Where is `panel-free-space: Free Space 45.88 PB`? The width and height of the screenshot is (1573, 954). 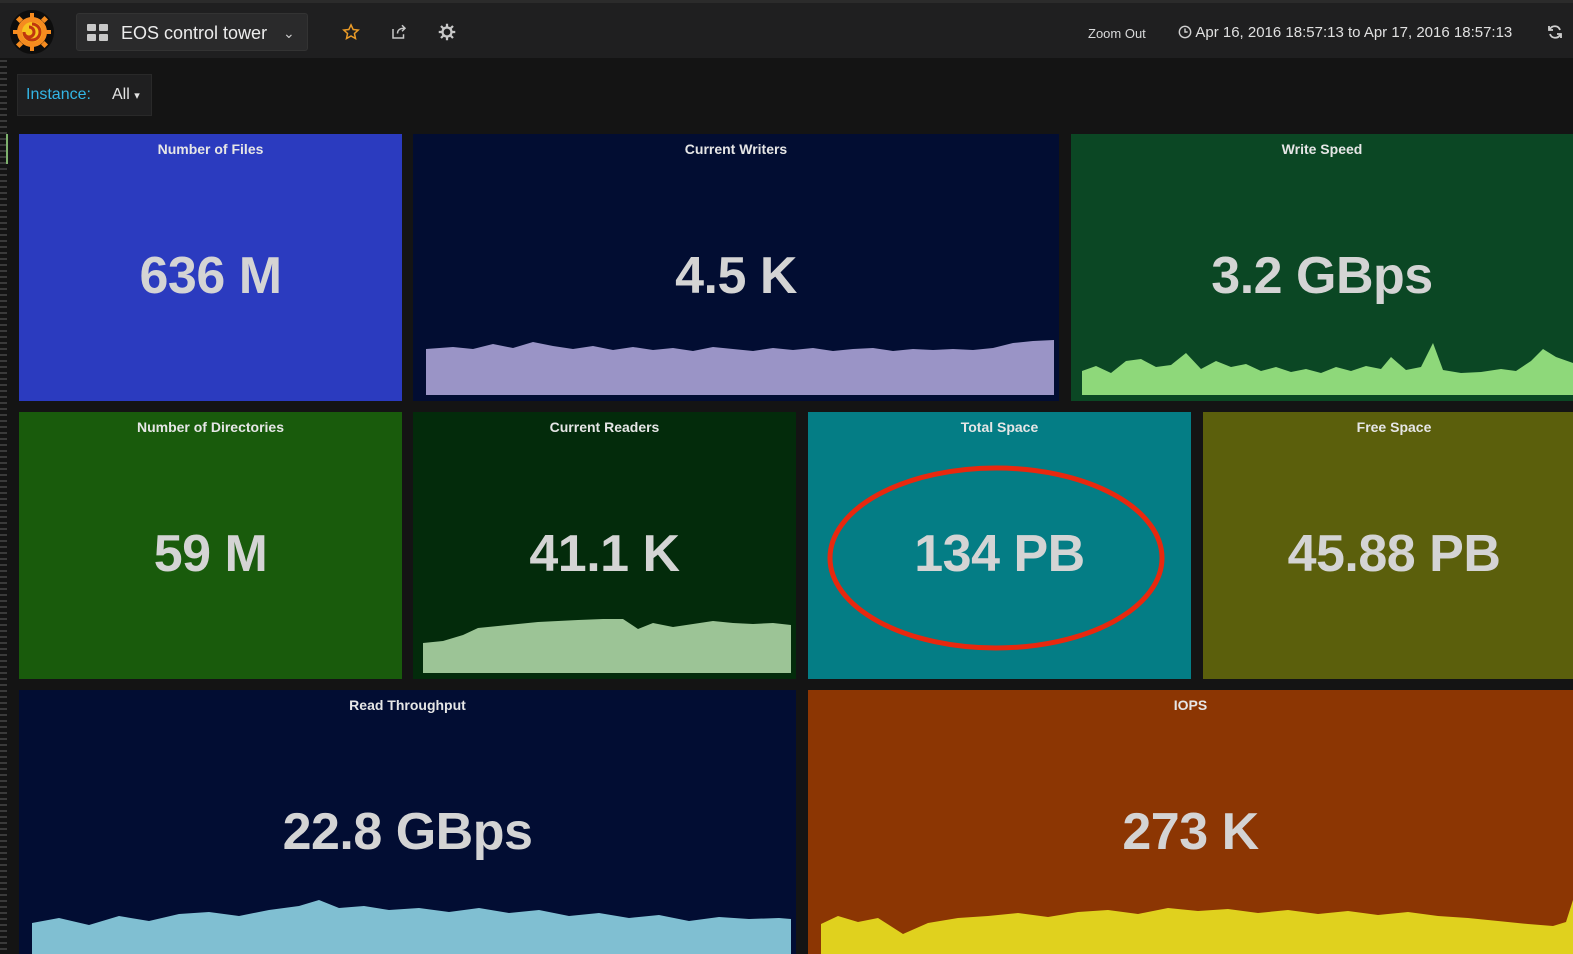
panel-free-space: Free Space 45.88 PB is located at coordinates (1388, 545).